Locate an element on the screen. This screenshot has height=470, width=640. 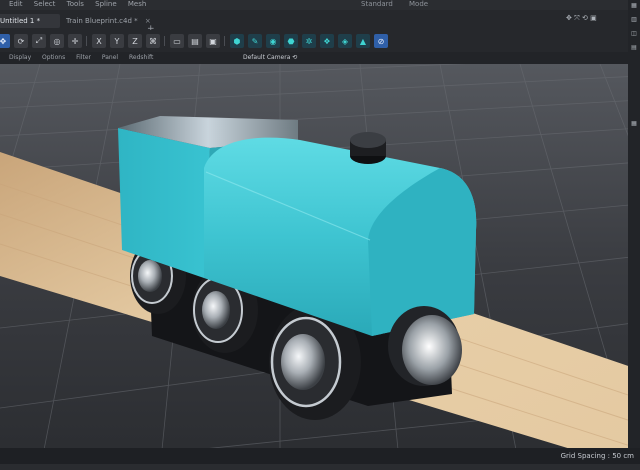
deformer-button: ❖ is located at coordinates (327, 41).